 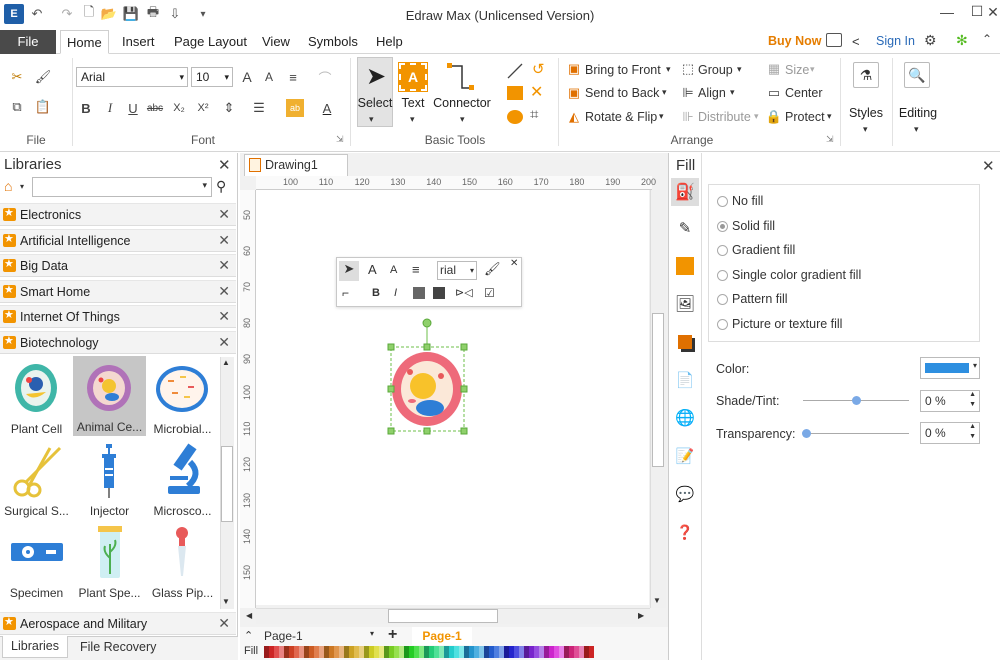 What do you see at coordinates (118, 214) in the screenshot?
I see `library-category-electronics: Electronics ✕` at bounding box center [118, 214].